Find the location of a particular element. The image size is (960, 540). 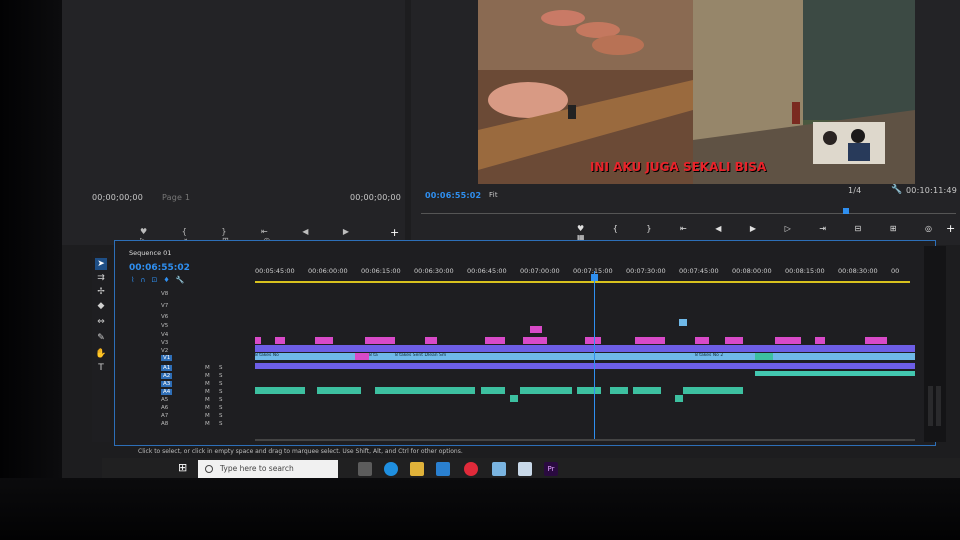

track-header-a3: A3 M S is located at coordinates (184, 385).